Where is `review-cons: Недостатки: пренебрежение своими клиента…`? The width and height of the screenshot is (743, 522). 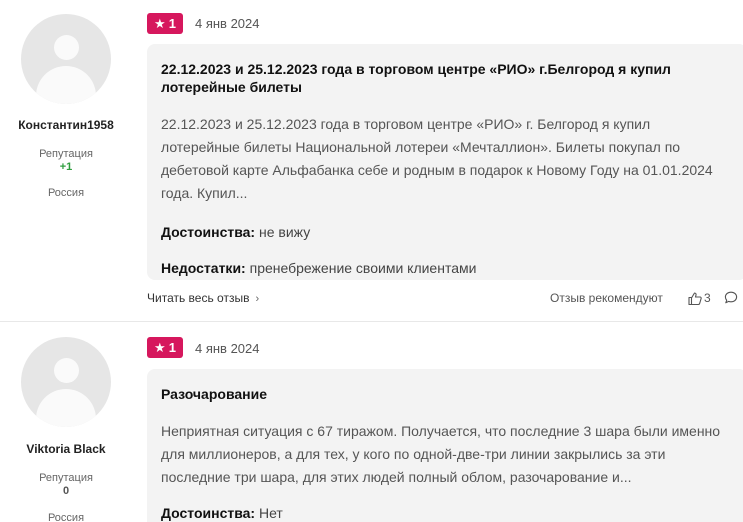 review-cons: Недостатки: пренебрежение своими клиента… is located at coordinates (446, 268).